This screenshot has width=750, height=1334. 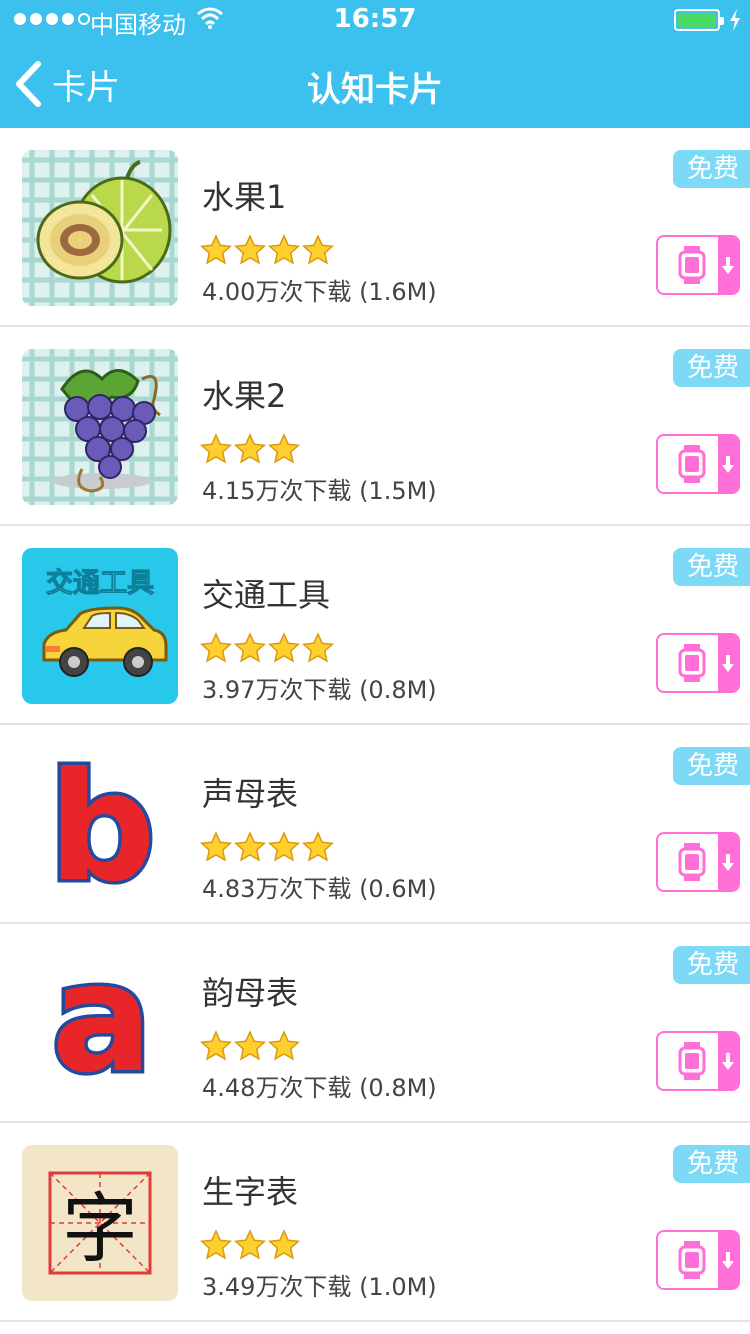 What do you see at coordinates (375, 90) in the screenshot?
I see `page-title: 认知卡片` at bounding box center [375, 90].